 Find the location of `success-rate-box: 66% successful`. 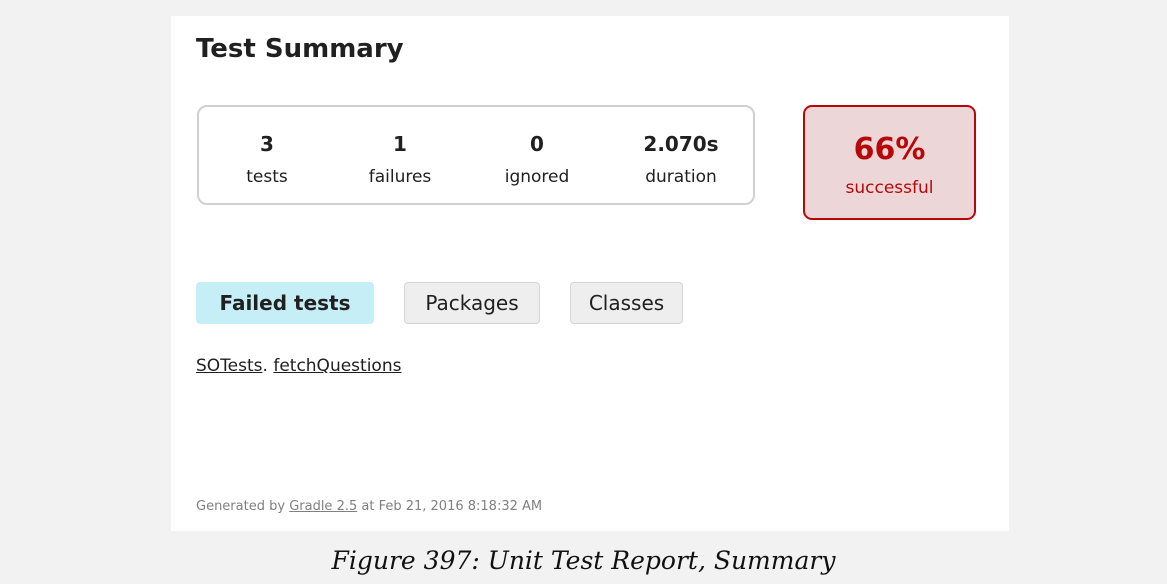

success-rate-box: 66% successful is located at coordinates (889, 162).